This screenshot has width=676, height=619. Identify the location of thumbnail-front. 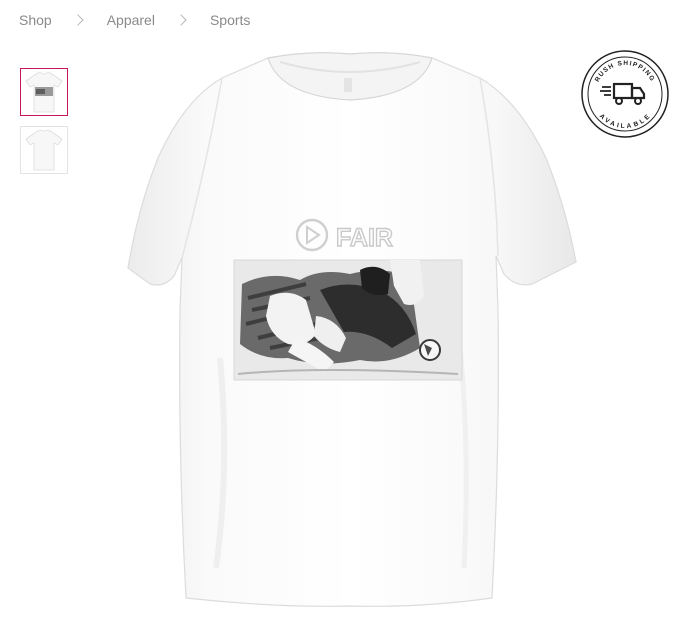
(44, 92).